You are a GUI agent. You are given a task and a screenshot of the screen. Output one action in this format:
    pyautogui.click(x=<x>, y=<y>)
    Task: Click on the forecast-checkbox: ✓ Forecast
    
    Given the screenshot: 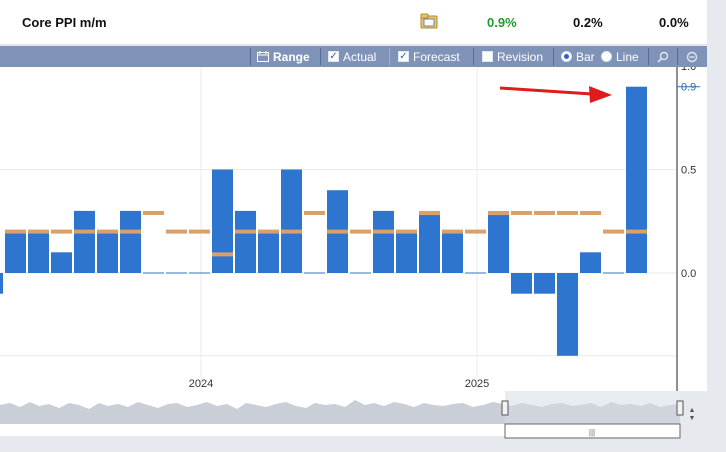 What is the action you would take?
    pyautogui.click(x=429, y=56)
    